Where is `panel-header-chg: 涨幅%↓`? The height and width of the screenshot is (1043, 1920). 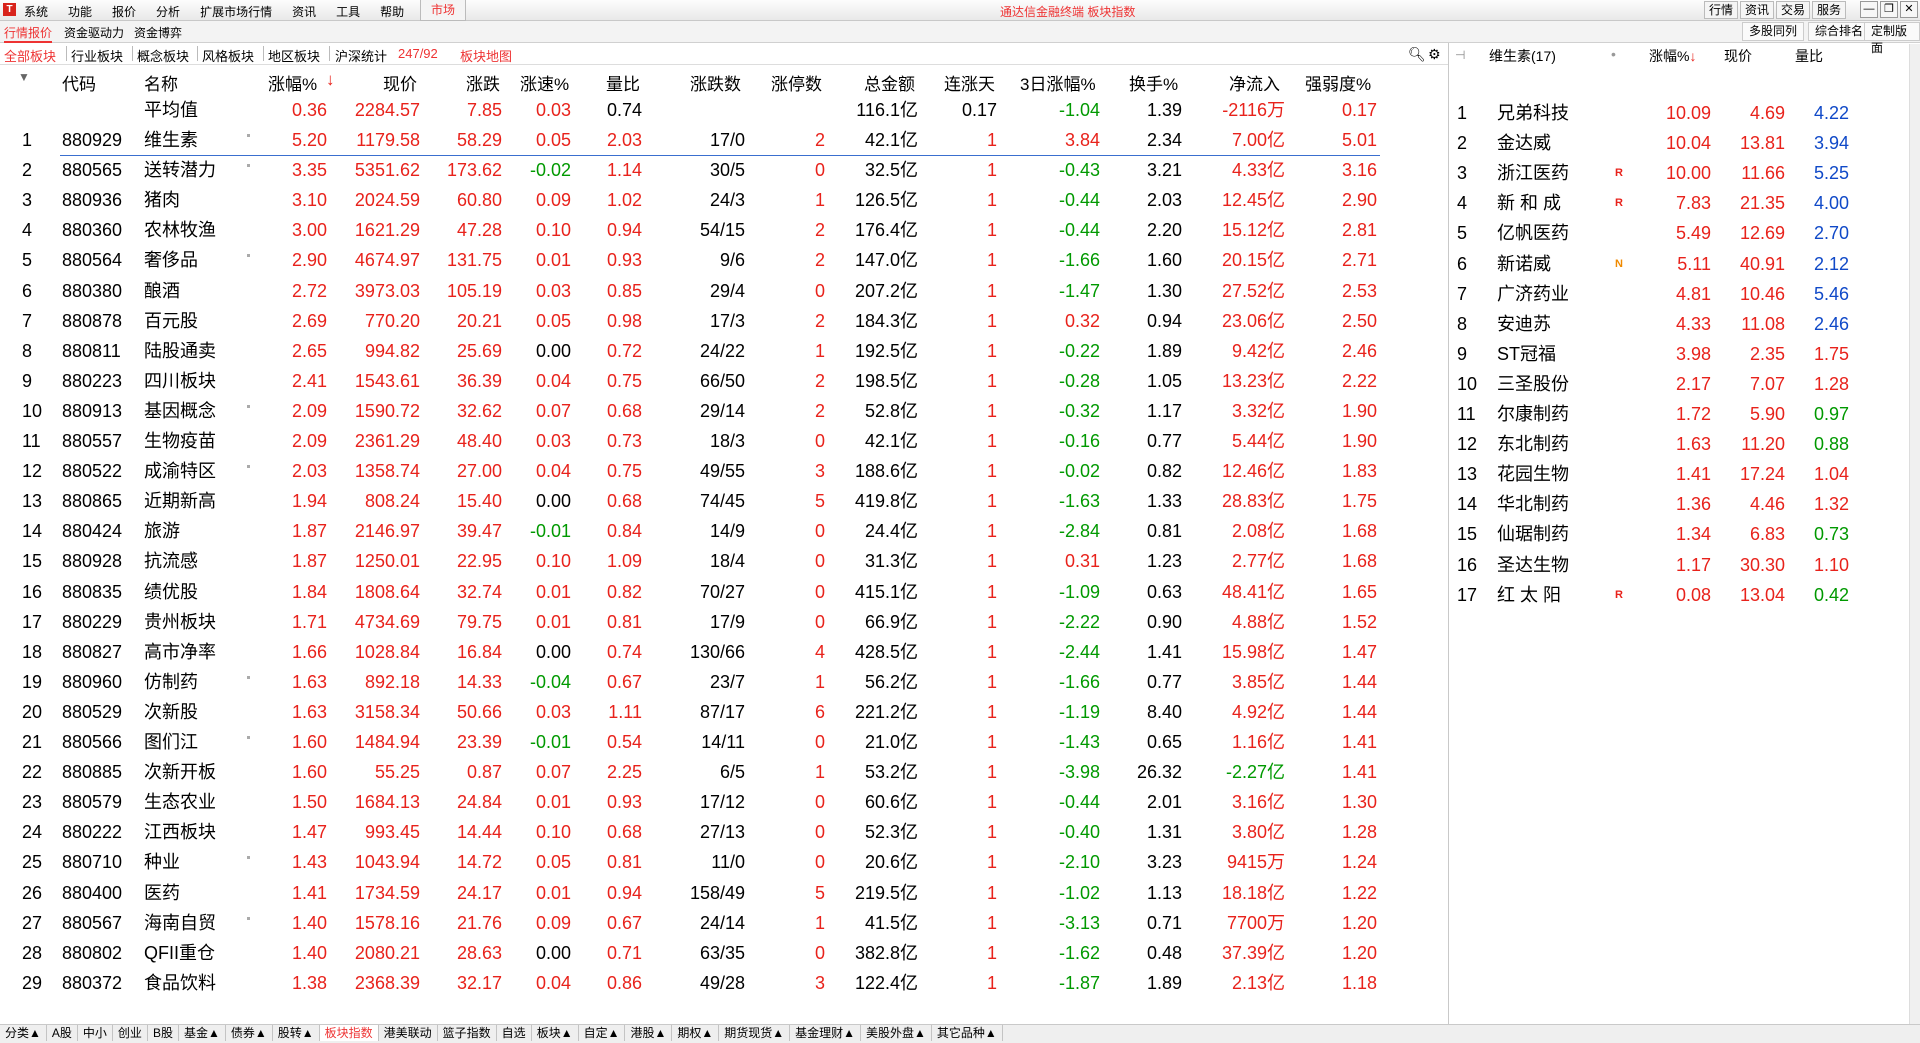
panel-header-chg: 涨幅%↓ is located at coordinates (1672, 56).